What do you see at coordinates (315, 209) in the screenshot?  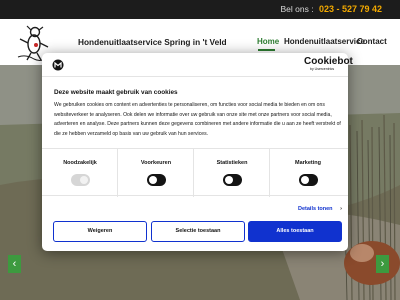 I see `details-label: Details tonen` at bounding box center [315, 209].